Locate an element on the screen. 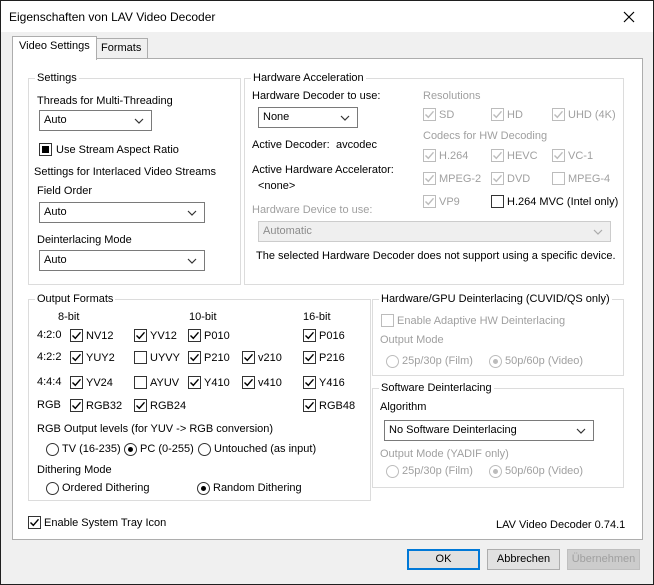 The height and width of the screenshot is (585, 654). sw-deint-film-radio is located at coordinates (392, 471).